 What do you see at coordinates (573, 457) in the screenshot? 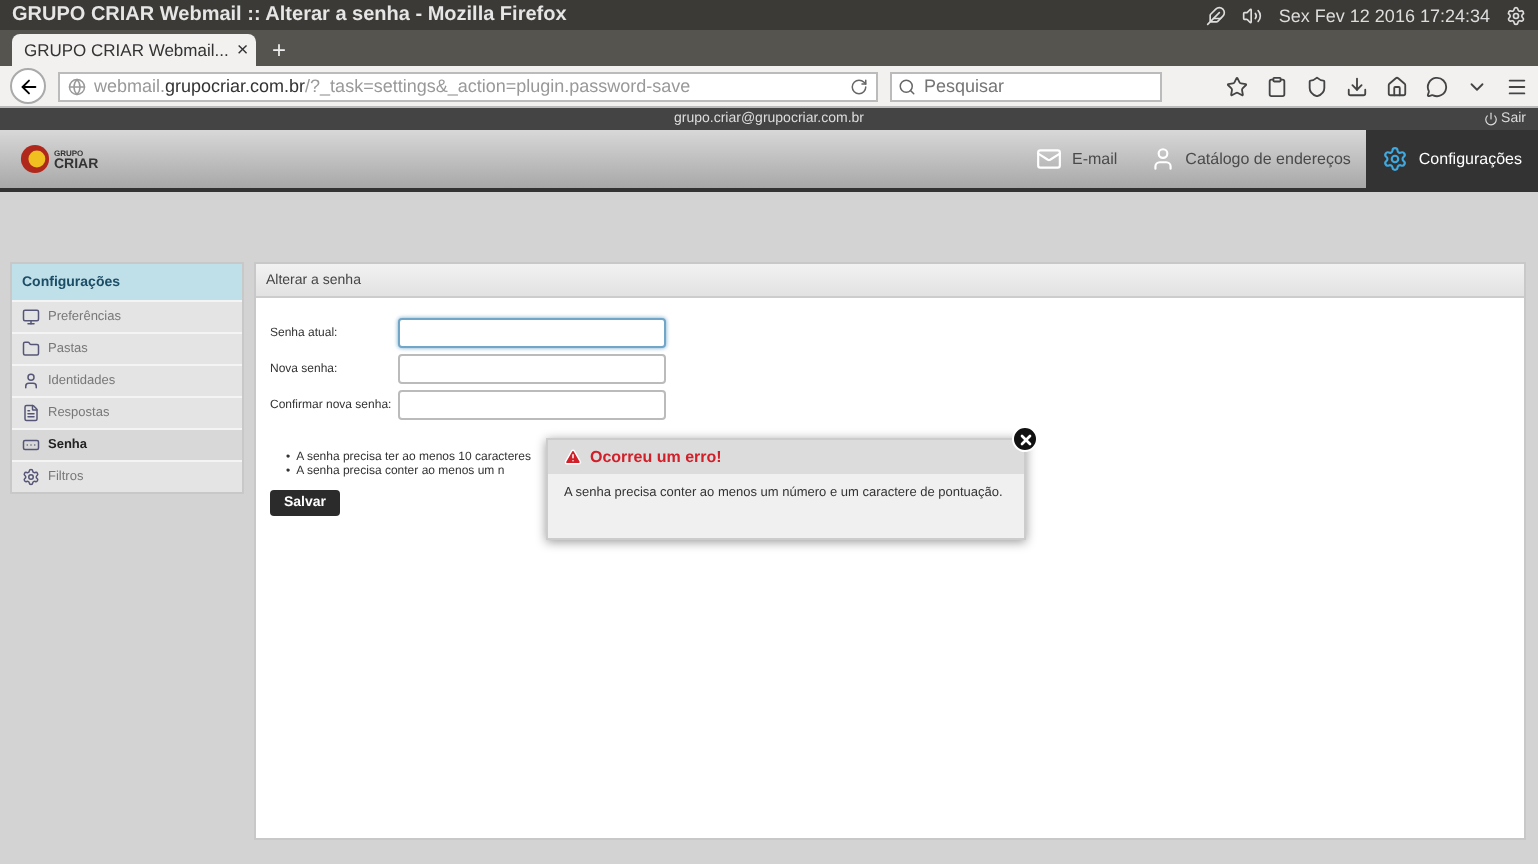
I see `warning-icon` at bounding box center [573, 457].